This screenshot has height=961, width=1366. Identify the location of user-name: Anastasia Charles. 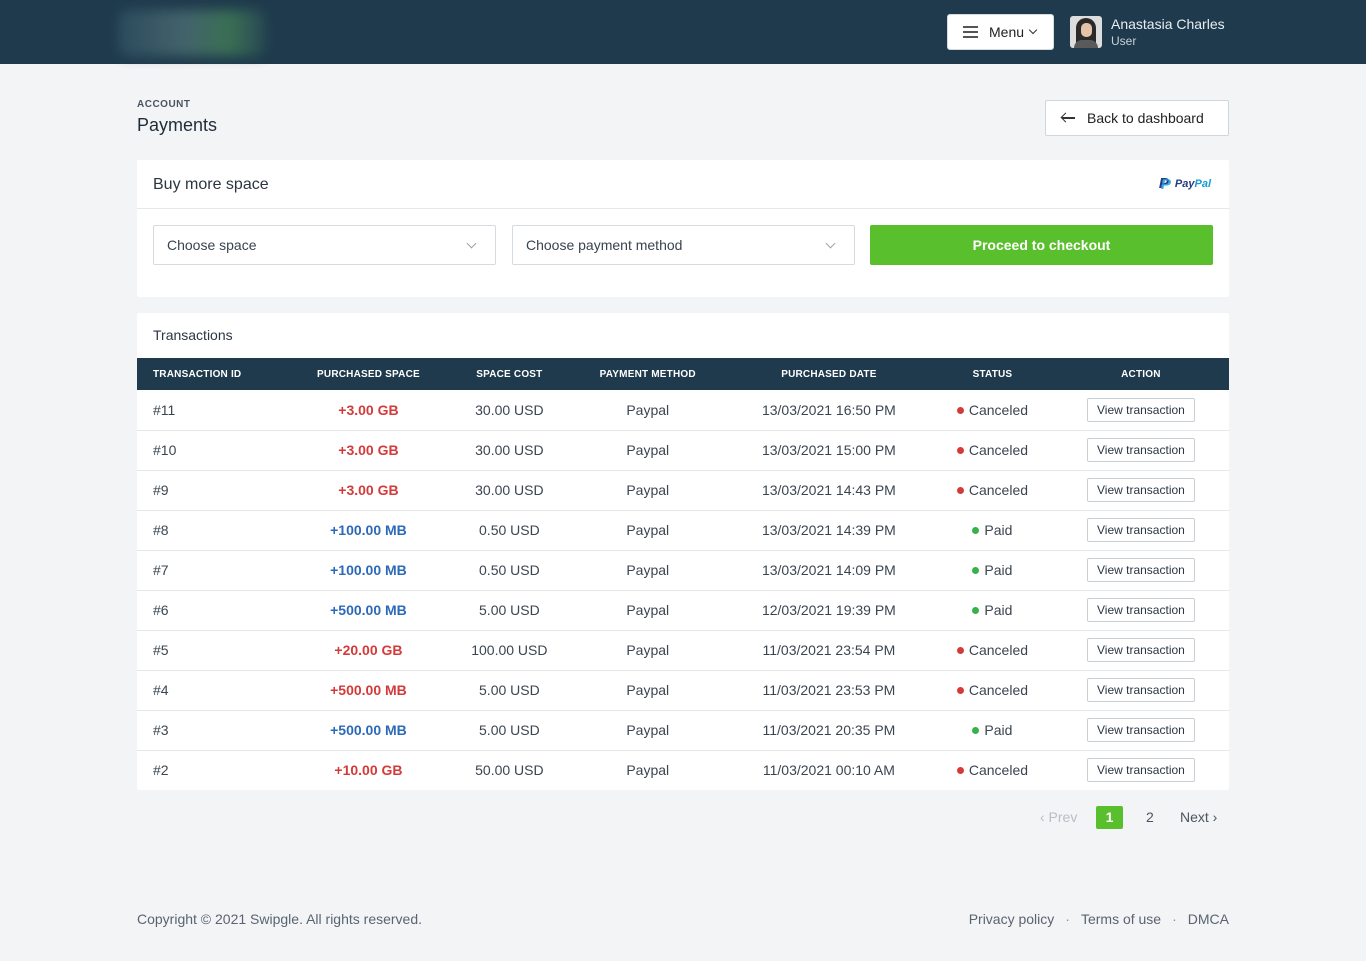
(1168, 24).